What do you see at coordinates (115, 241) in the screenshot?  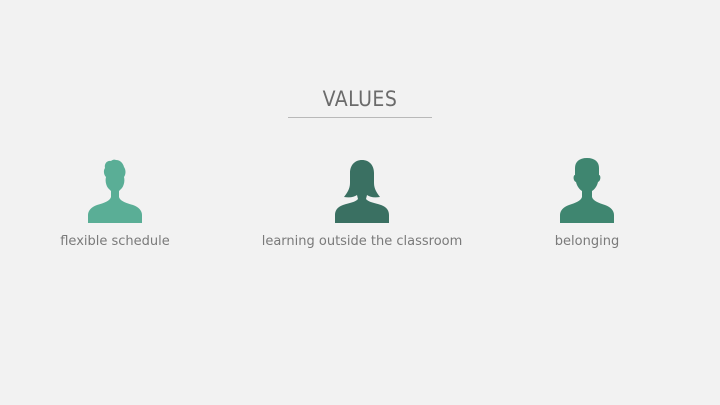 I see `value-label: flexible schedule` at bounding box center [115, 241].